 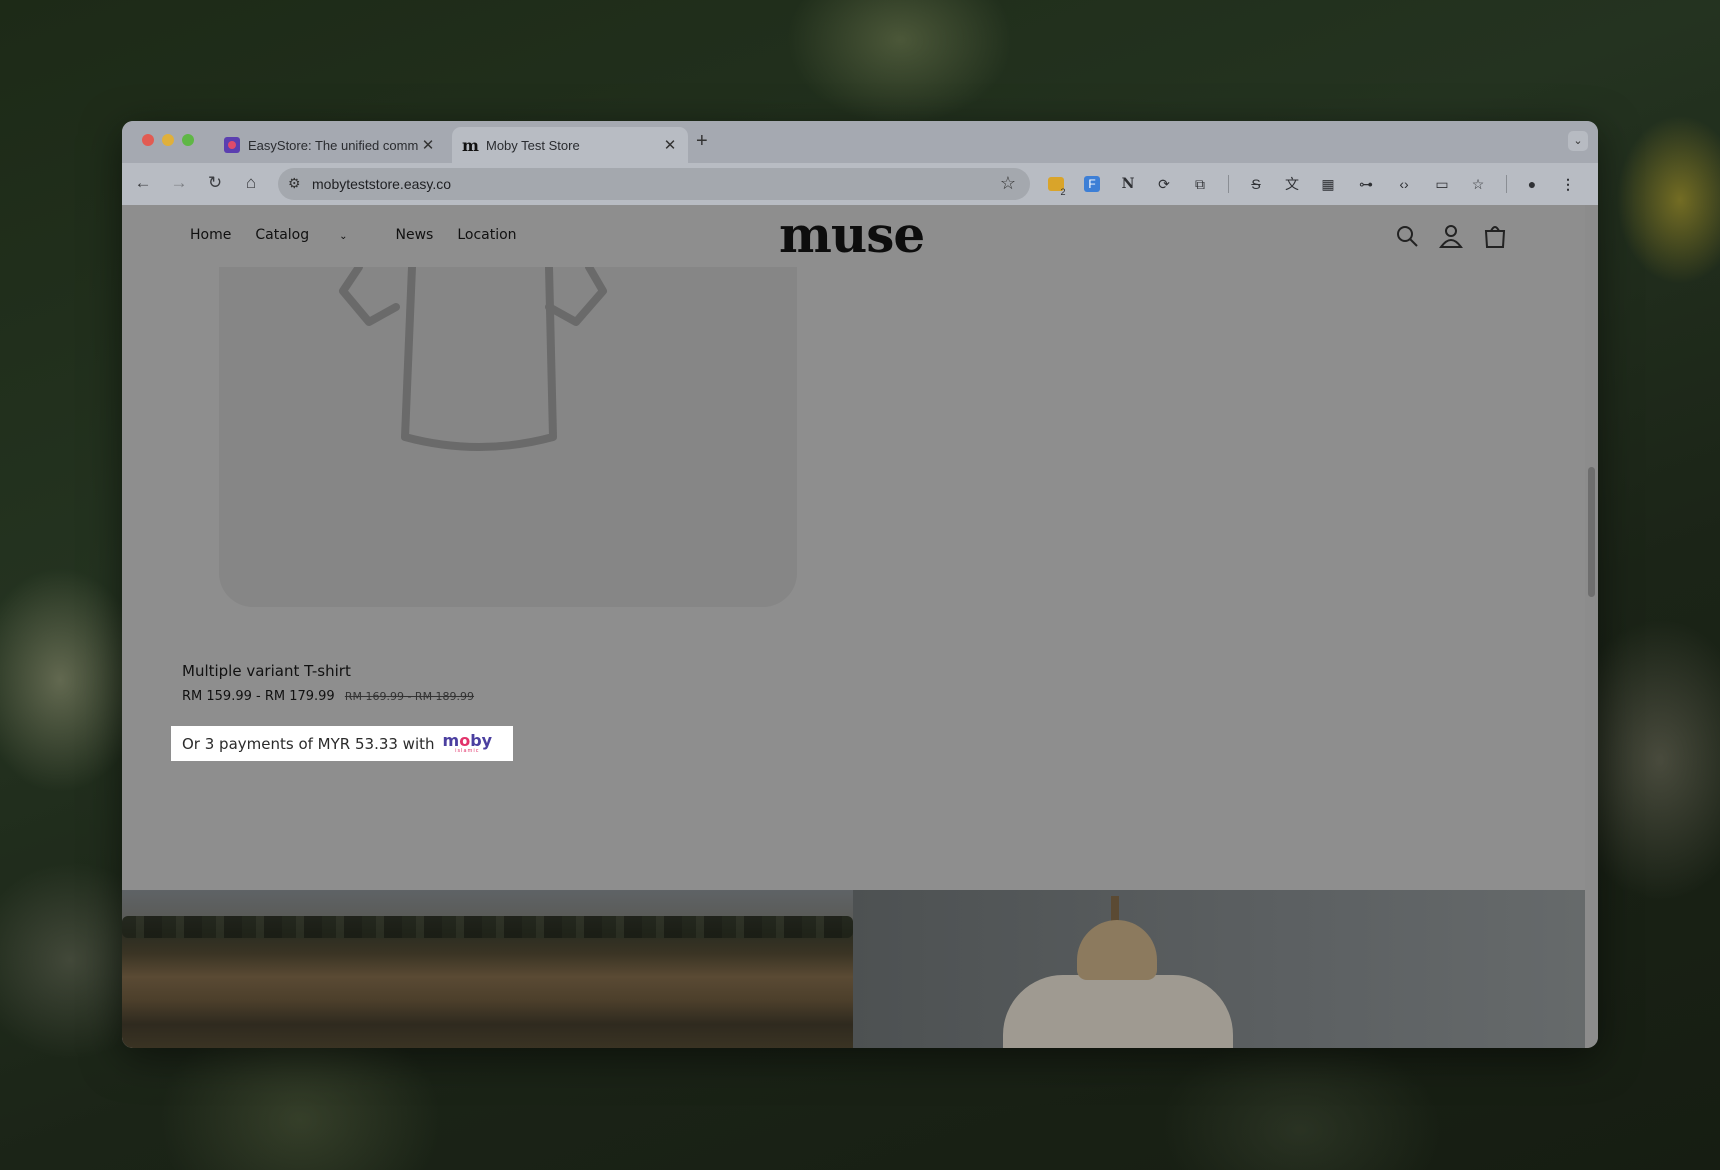 What do you see at coordinates (415, 235) in the screenshot?
I see `nav-news: News` at bounding box center [415, 235].